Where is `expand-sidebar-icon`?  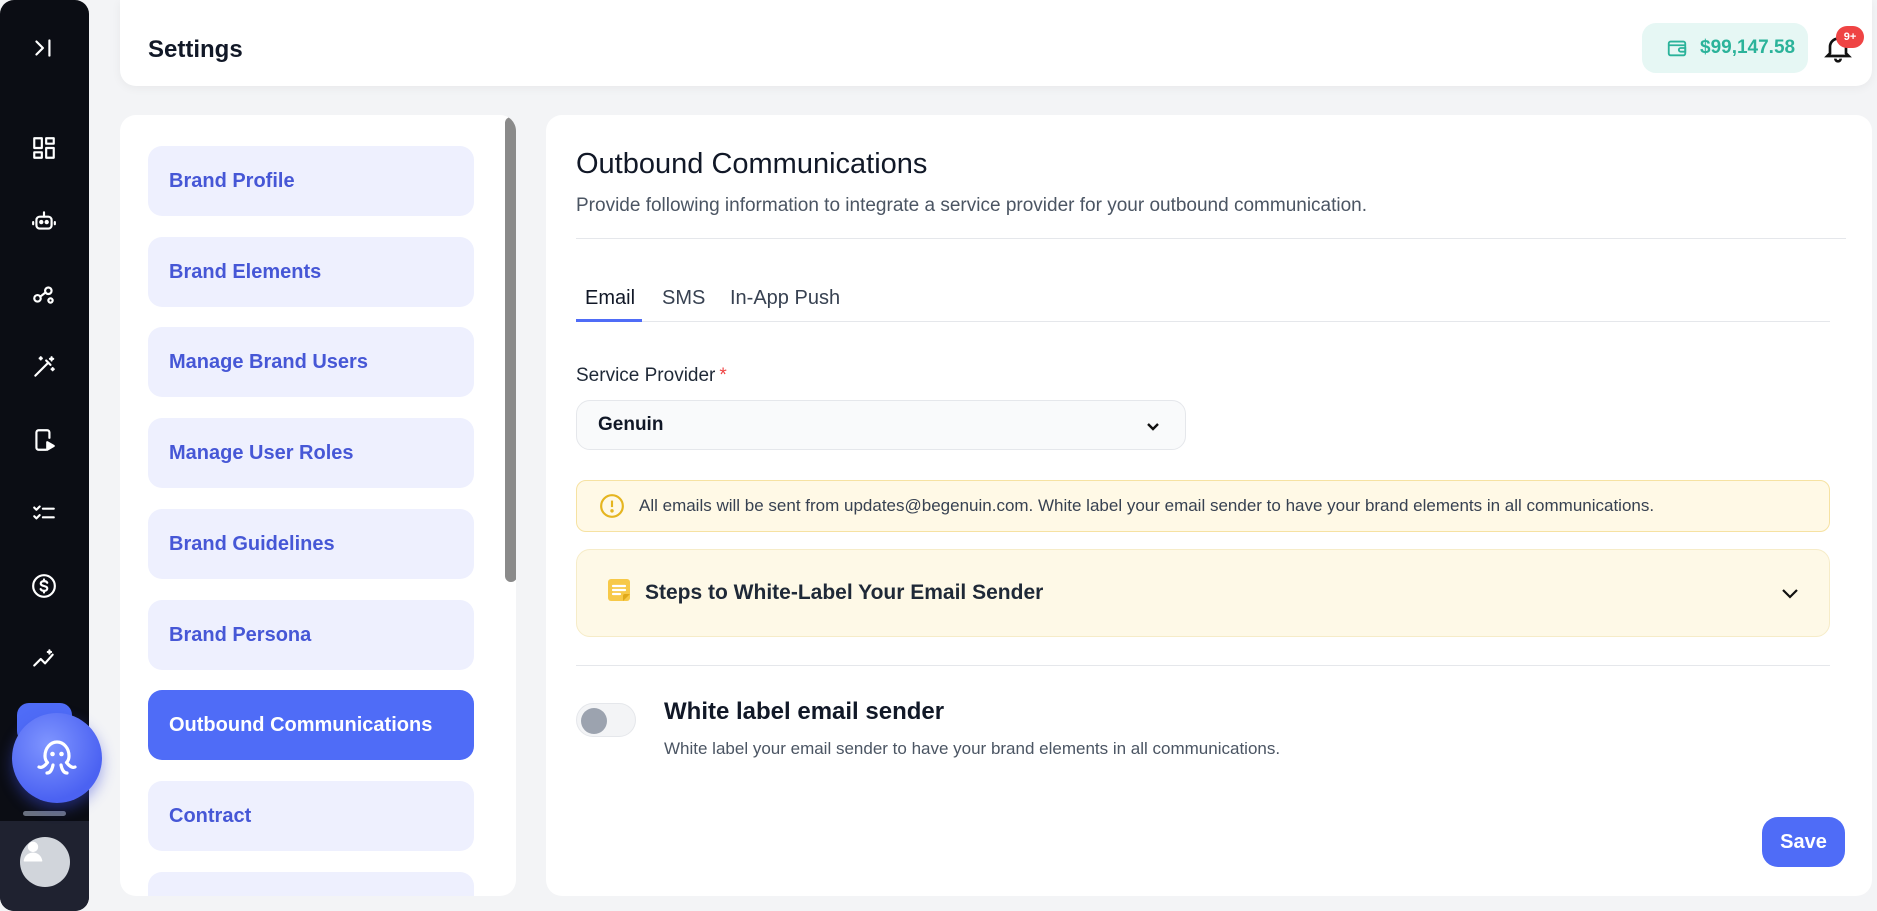 expand-sidebar-icon is located at coordinates (44, 48).